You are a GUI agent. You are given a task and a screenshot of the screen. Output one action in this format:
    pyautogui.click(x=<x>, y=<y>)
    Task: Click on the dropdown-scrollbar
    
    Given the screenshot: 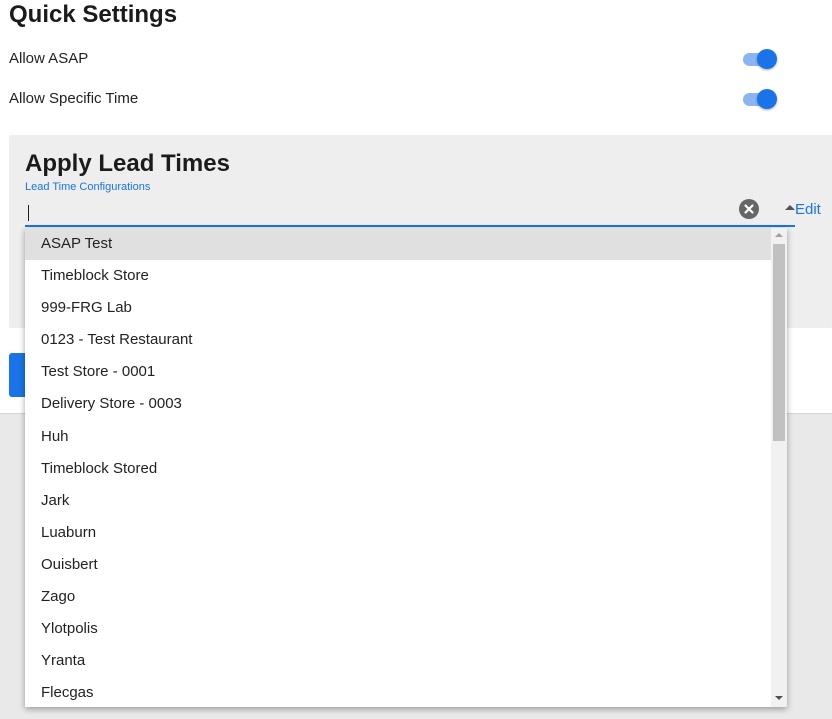 What is the action you would take?
    pyautogui.click(x=779, y=467)
    